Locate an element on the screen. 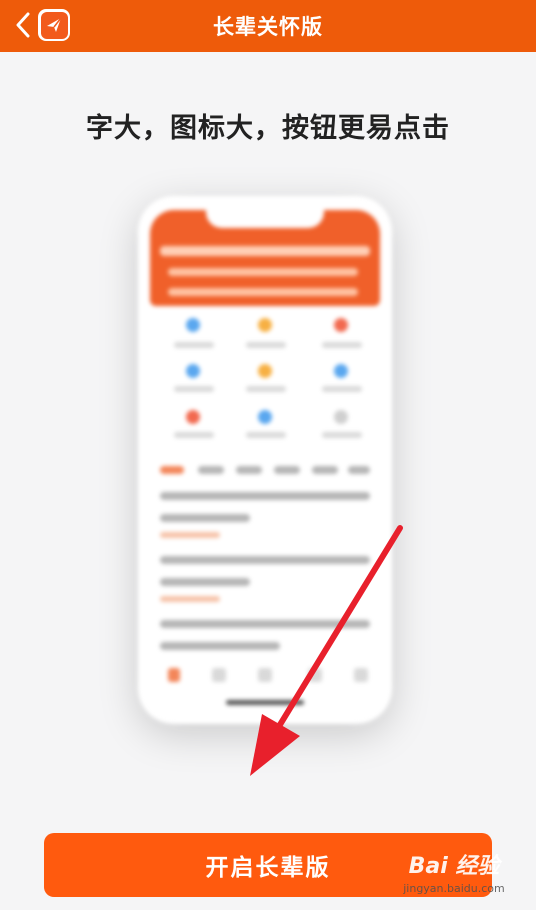 The height and width of the screenshot is (910, 536). watermark-url: jingyan.baidu.com is located at coordinates (454, 888).